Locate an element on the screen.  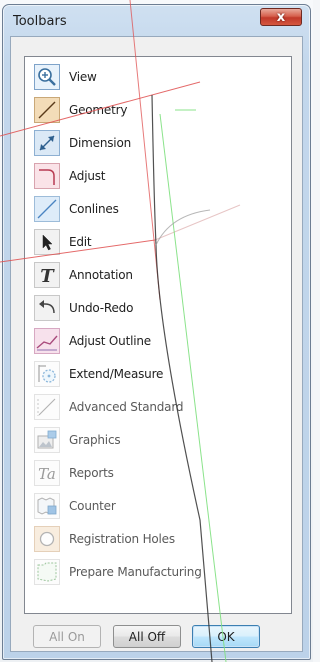
registration-hole-icon is located at coordinates (47, 539).